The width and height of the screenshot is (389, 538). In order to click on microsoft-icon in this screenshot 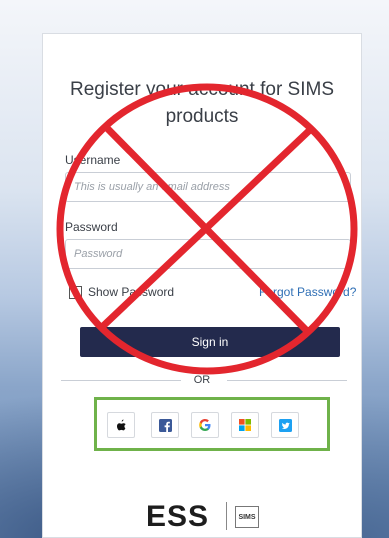, I will do `click(245, 425)`.